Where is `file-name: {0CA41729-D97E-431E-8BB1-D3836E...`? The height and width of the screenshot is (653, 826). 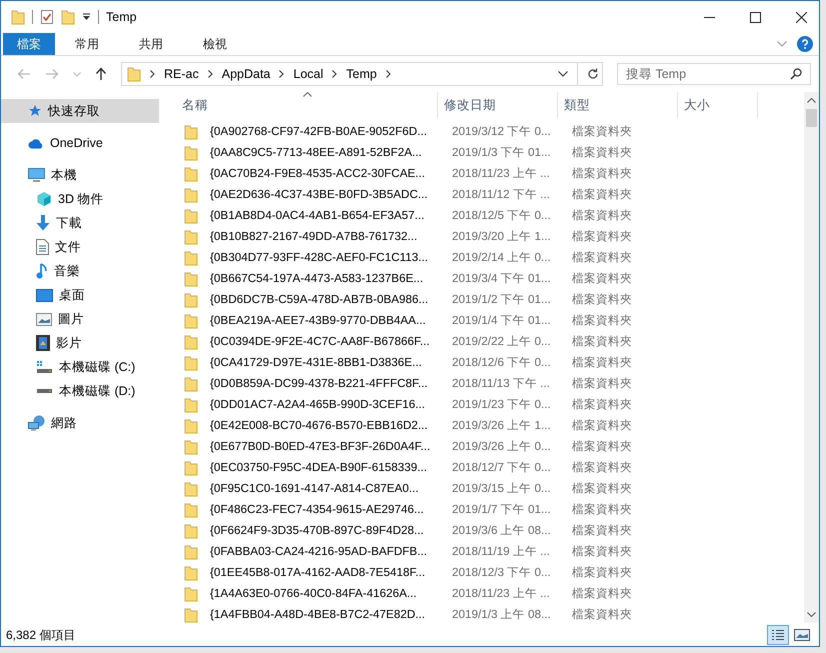
file-name: {0CA41729-D97E-431E-8BB1-D3836E... is located at coordinates (328, 362).